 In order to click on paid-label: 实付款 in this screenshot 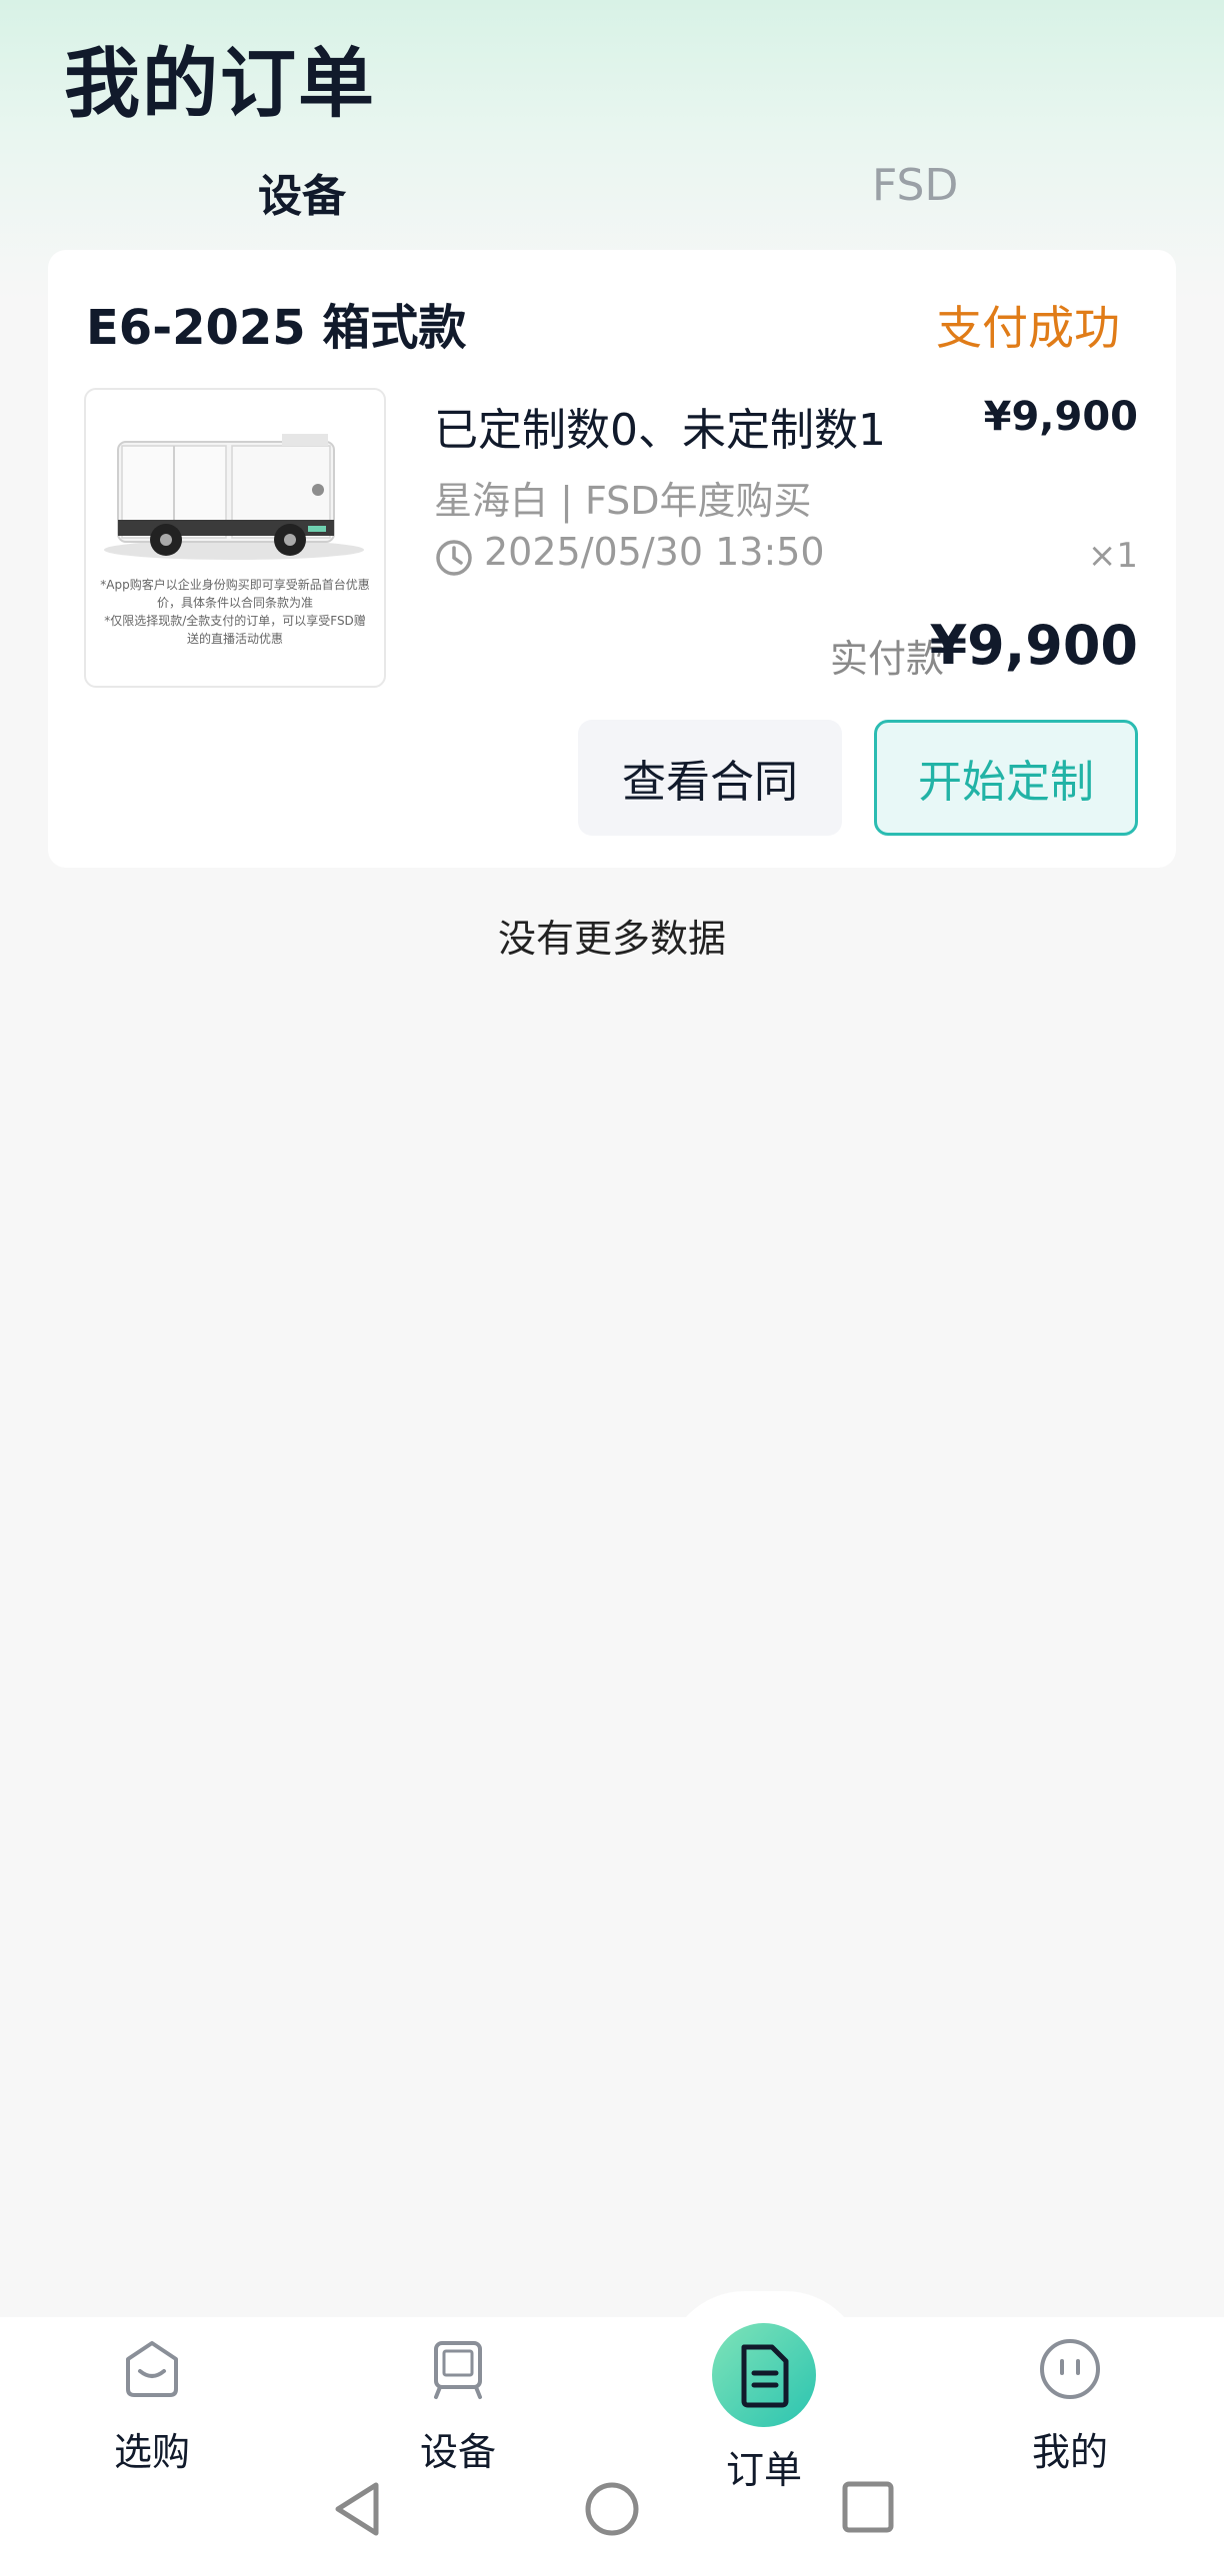, I will do `click(887, 659)`.